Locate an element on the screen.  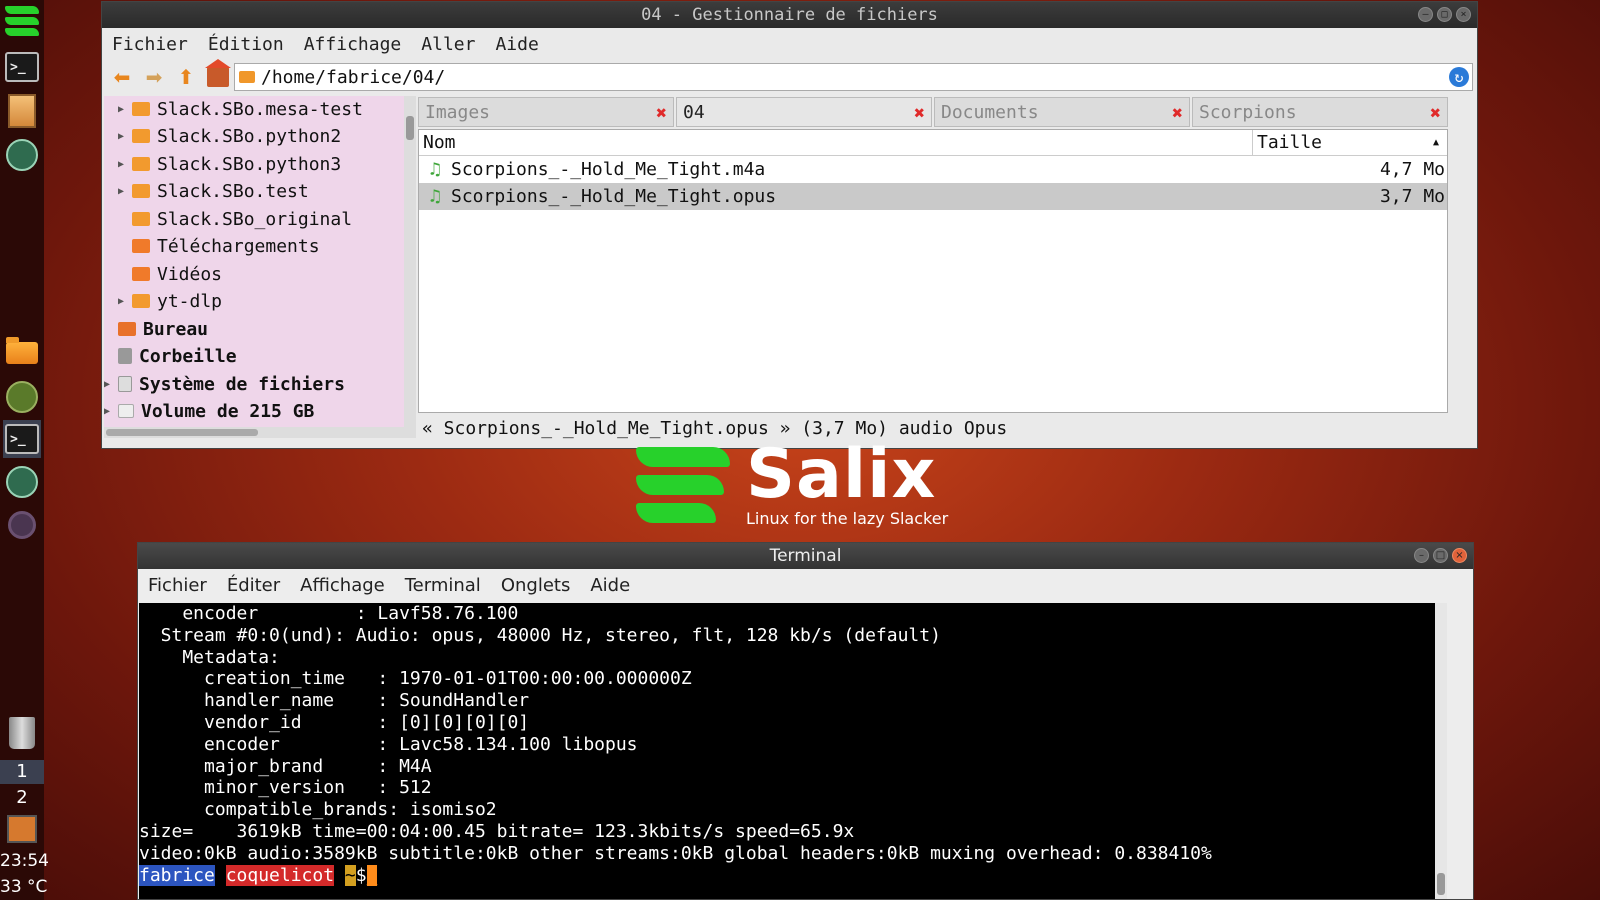
forward-icon: ➡ is located at coordinates (154, 77).